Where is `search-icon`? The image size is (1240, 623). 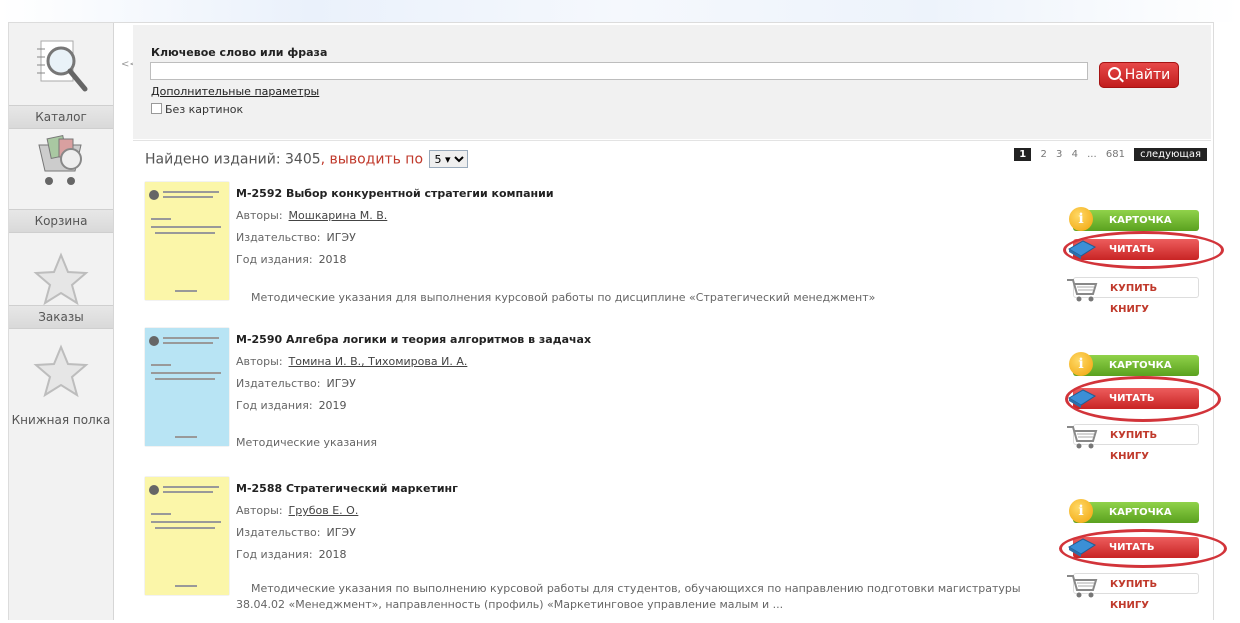 search-icon is located at coordinates (1114, 73).